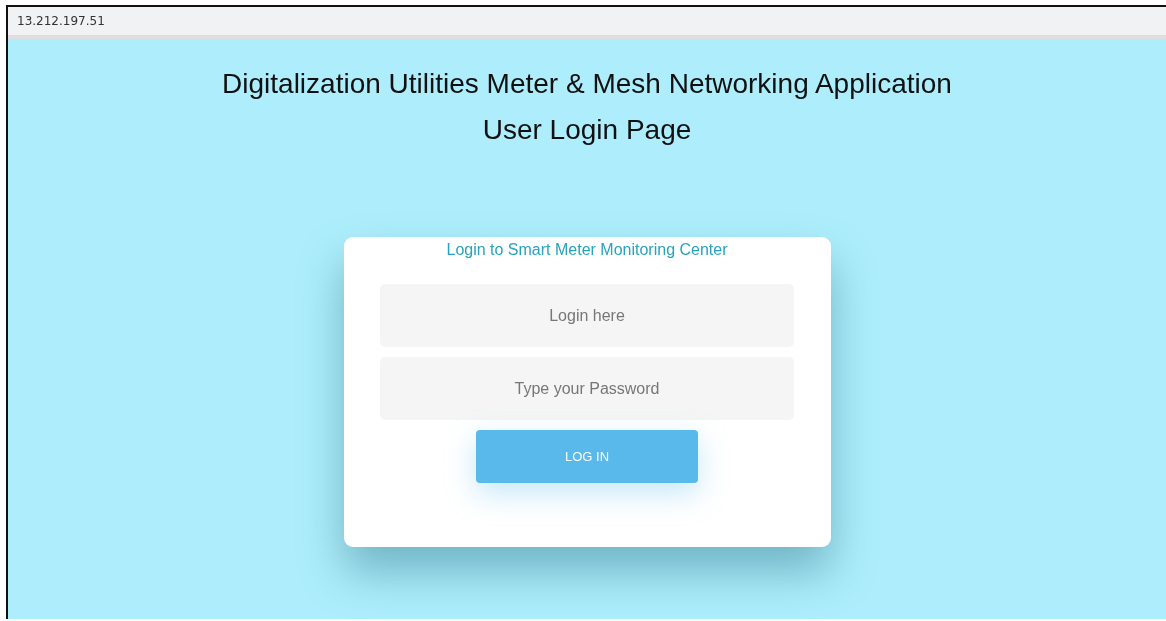 The height and width of the screenshot is (621, 1166). I want to click on login-field: Login here, so click(587, 315).